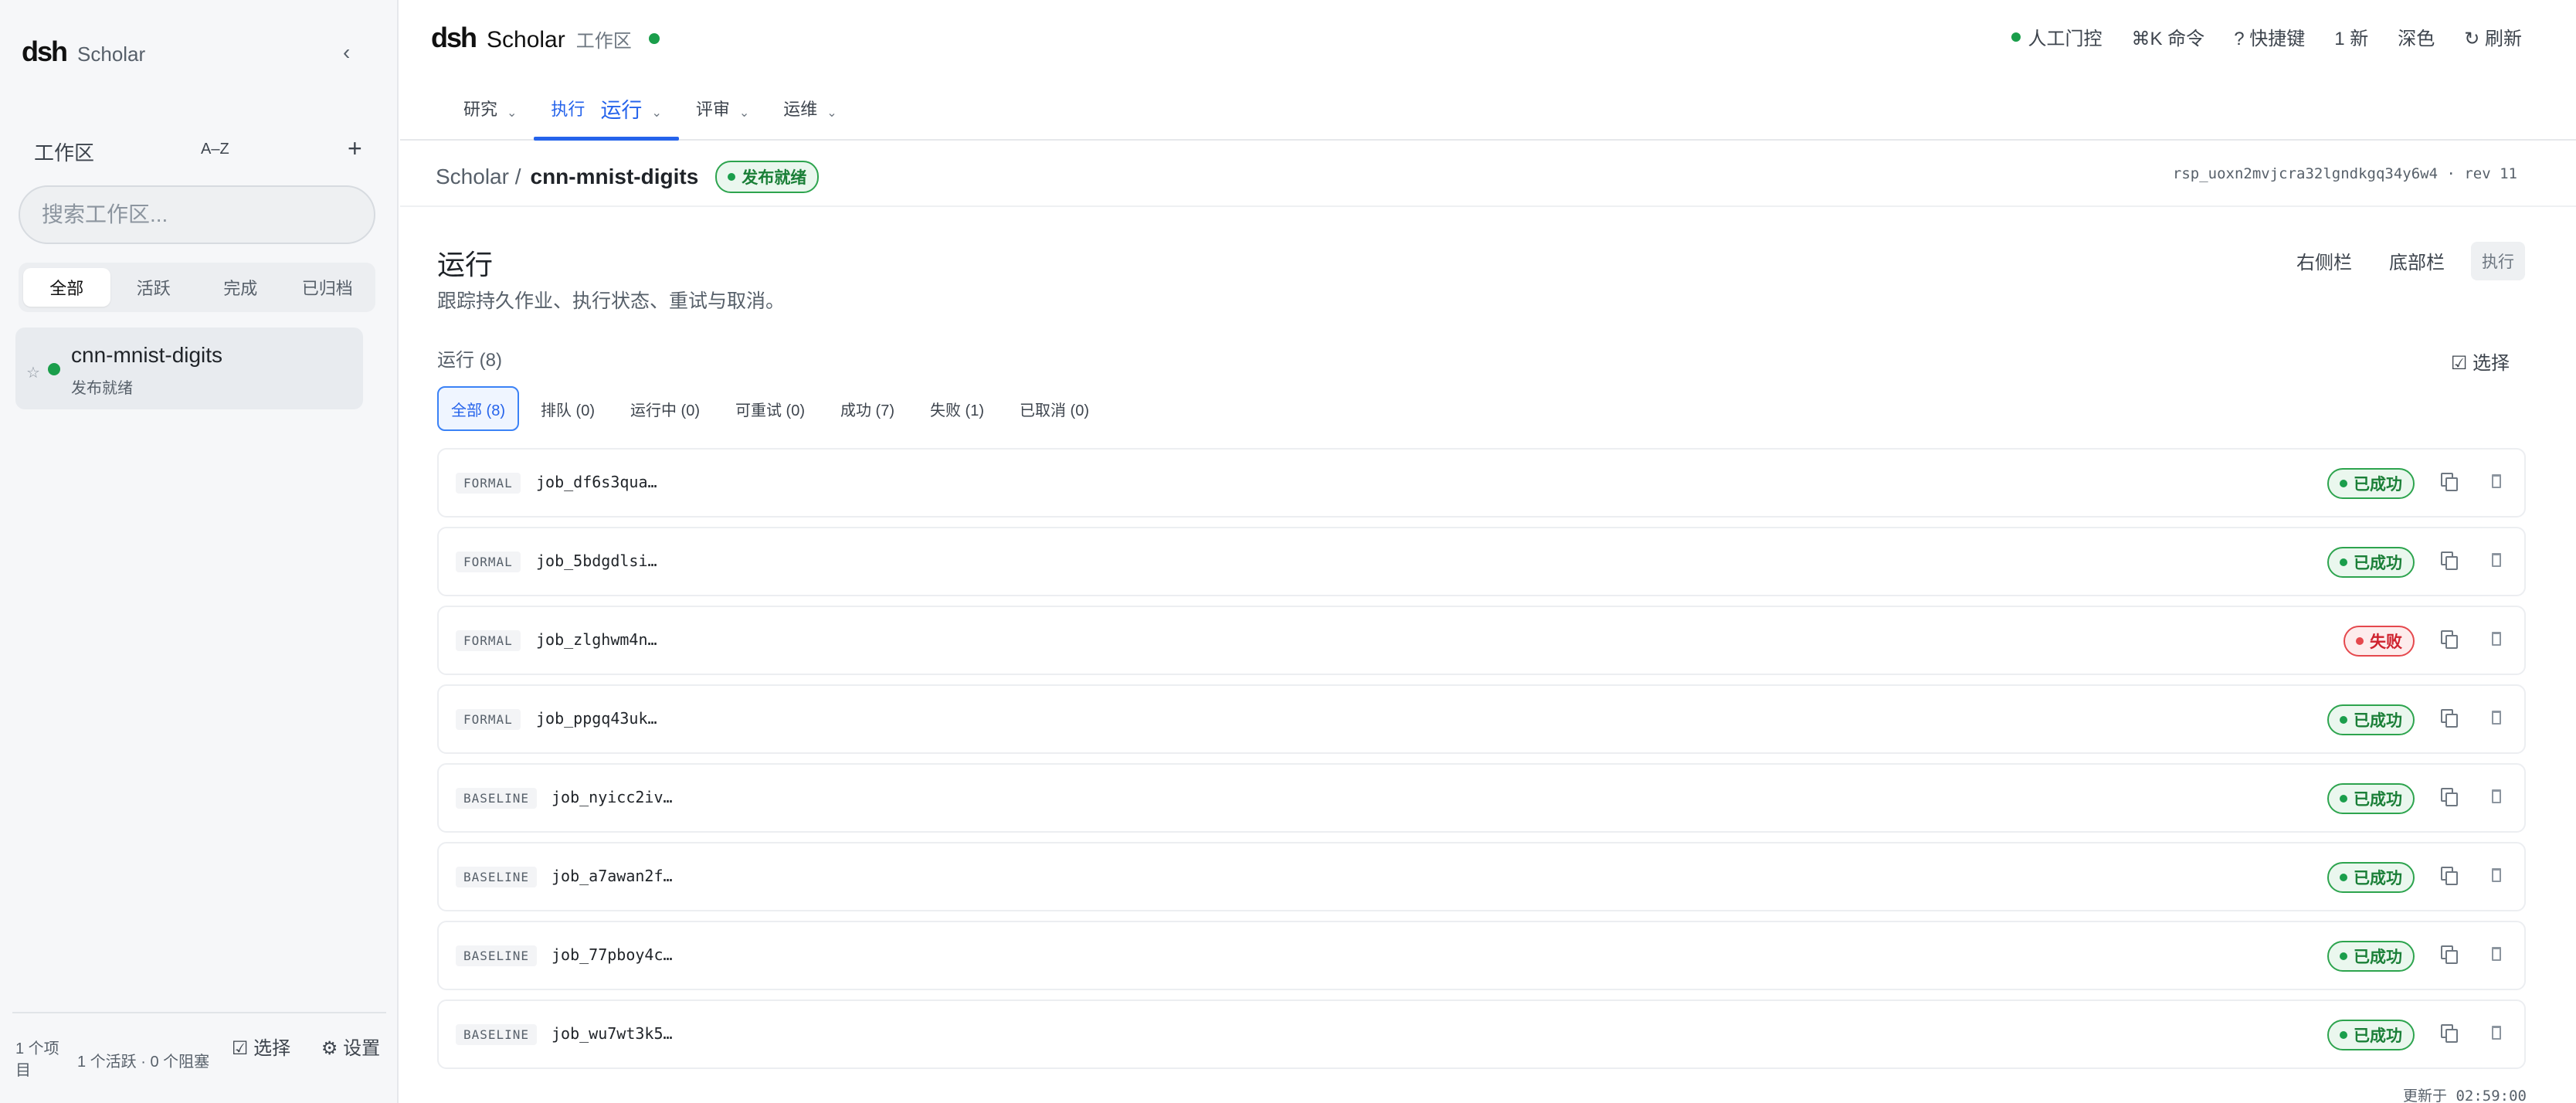 Image resolution: width=2576 pixels, height=1103 pixels. Describe the element at coordinates (199, 1057) in the screenshot. I see `sidebar-footer: 1 个项目 1 个活跃 · 0 个阻塞 ☑ 选择 ⚙ 设置` at that location.